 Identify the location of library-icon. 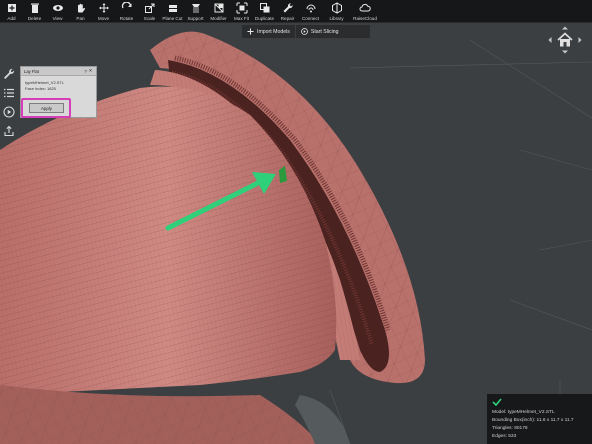
(336, 8).